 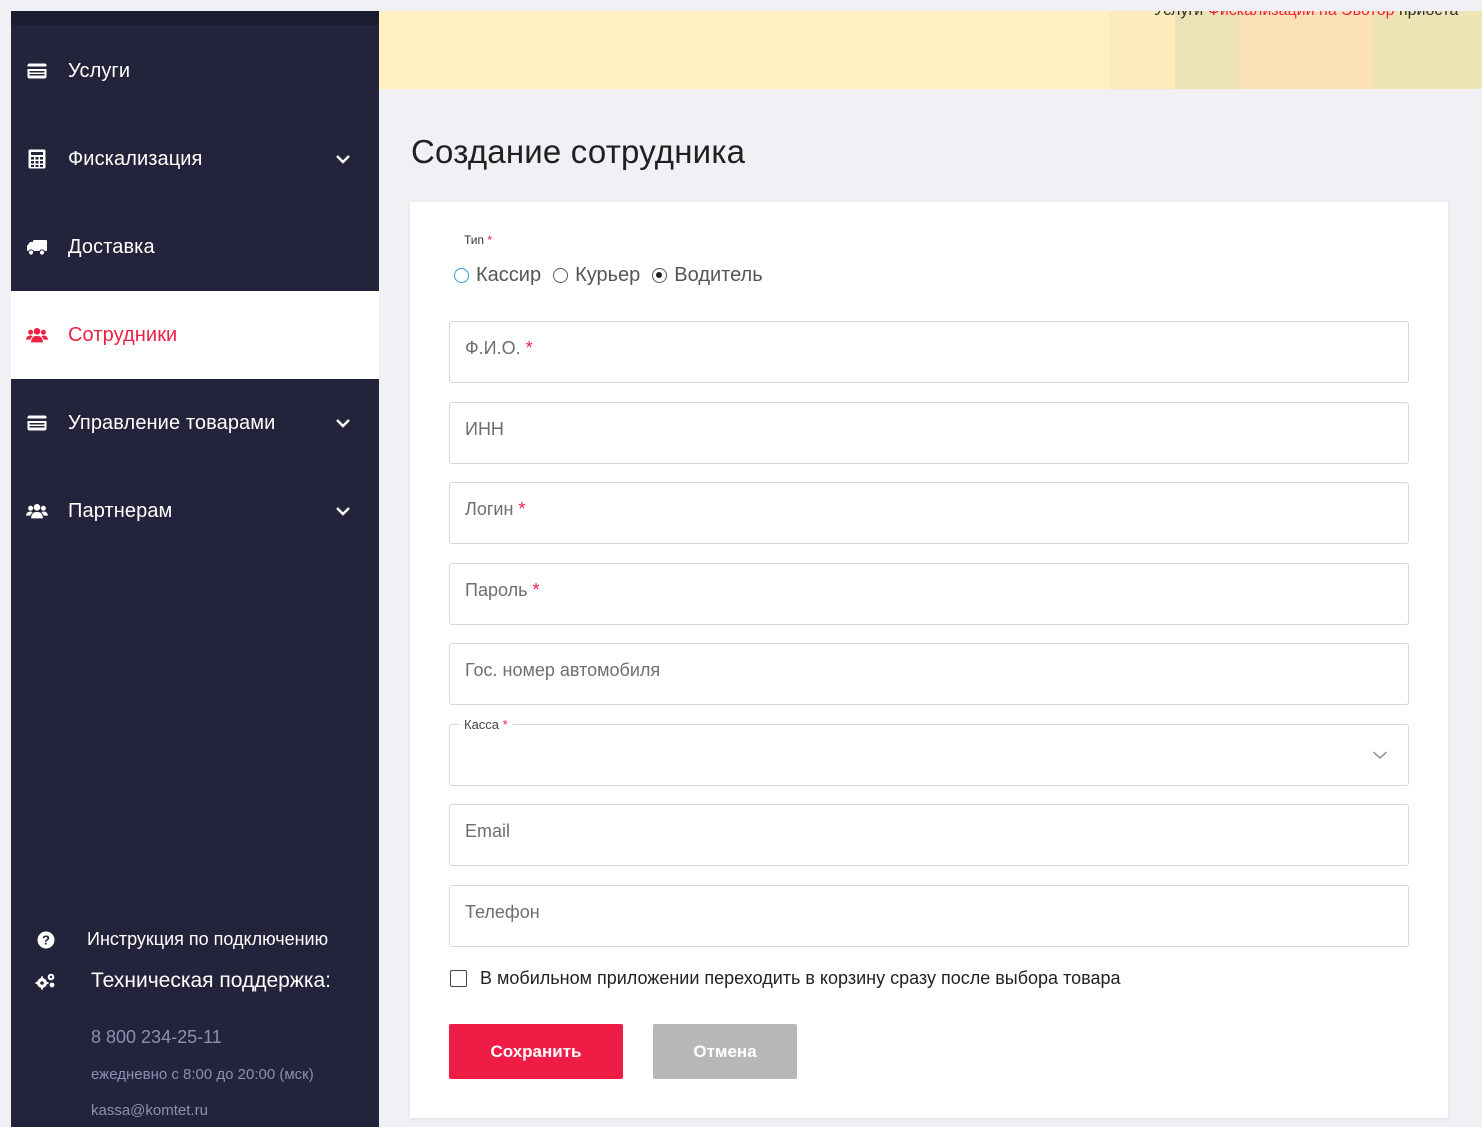 I want to click on email-placeholder: Email, so click(x=488, y=831).